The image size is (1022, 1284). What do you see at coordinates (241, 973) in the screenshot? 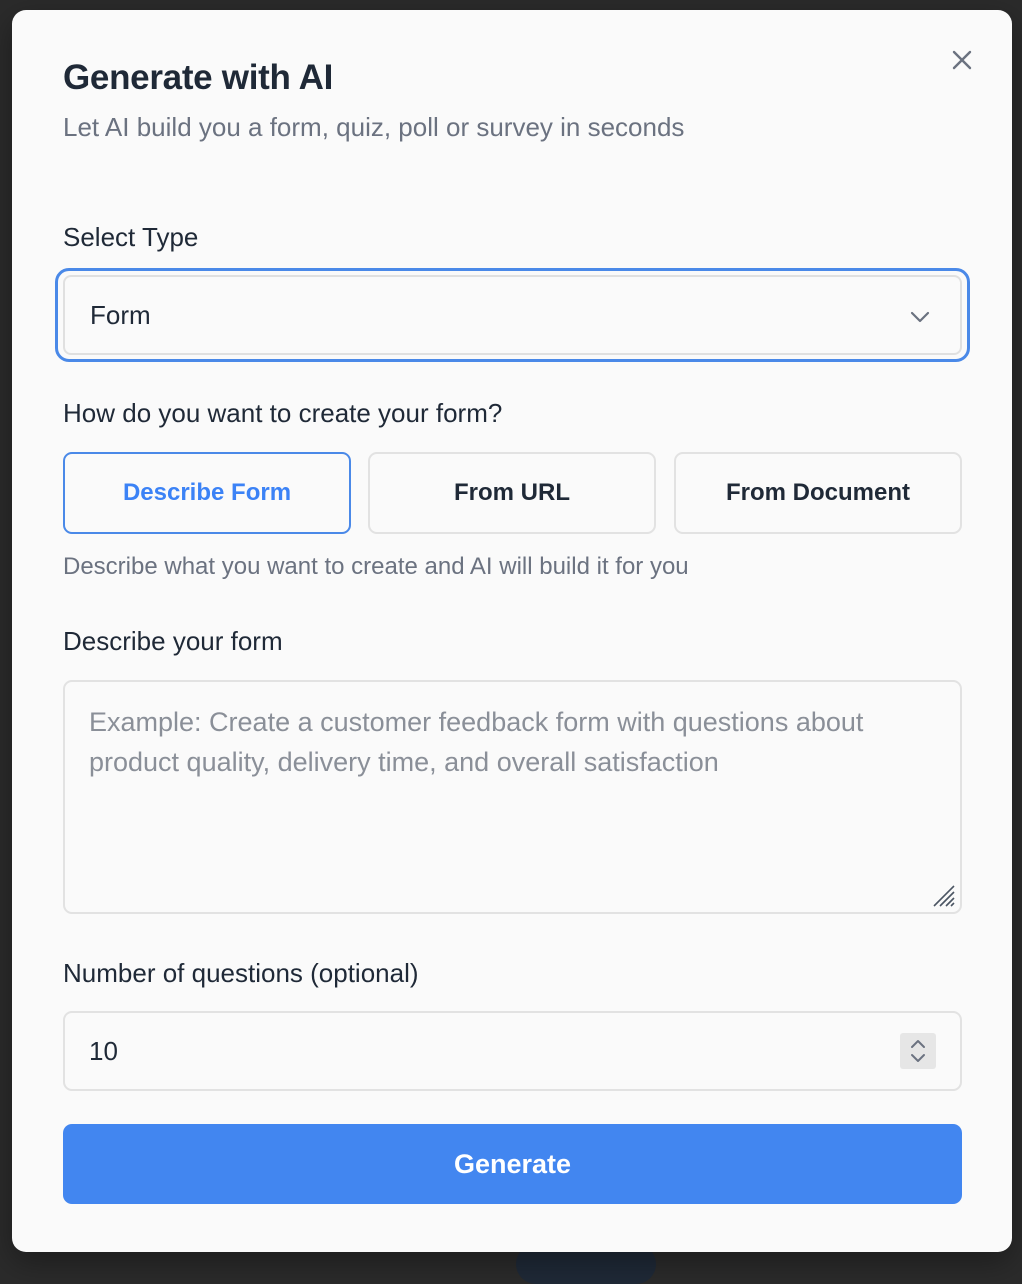
I see `questions-count-label: Number of questions (optional)` at bounding box center [241, 973].